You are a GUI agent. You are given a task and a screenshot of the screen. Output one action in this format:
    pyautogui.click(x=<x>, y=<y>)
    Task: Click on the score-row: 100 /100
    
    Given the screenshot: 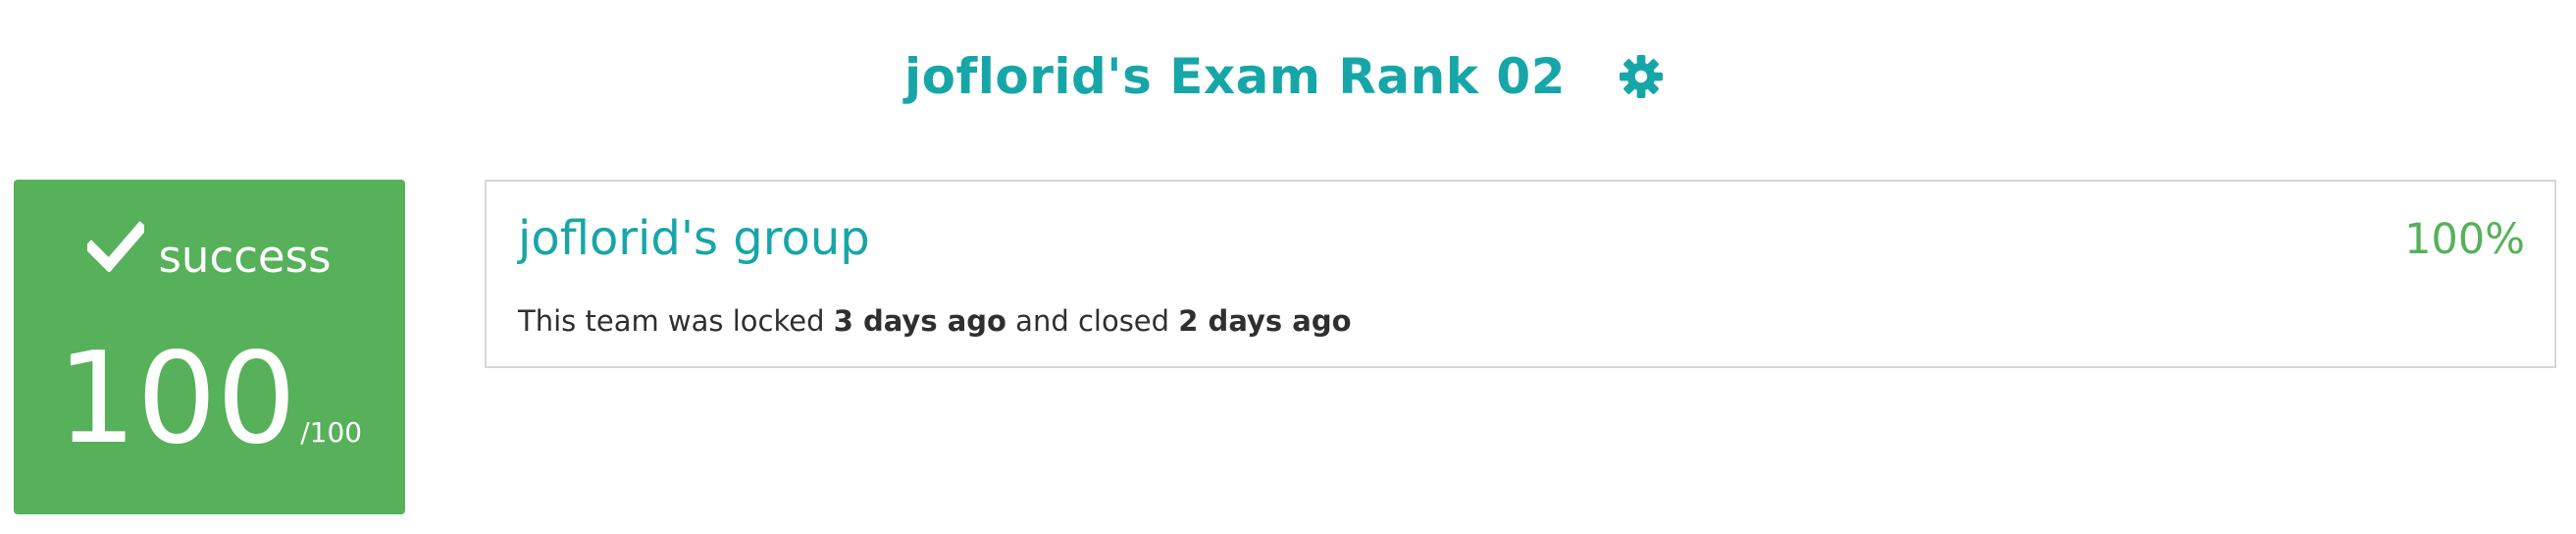 What is the action you would take?
    pyautogui.click(x=209, y=399)
    